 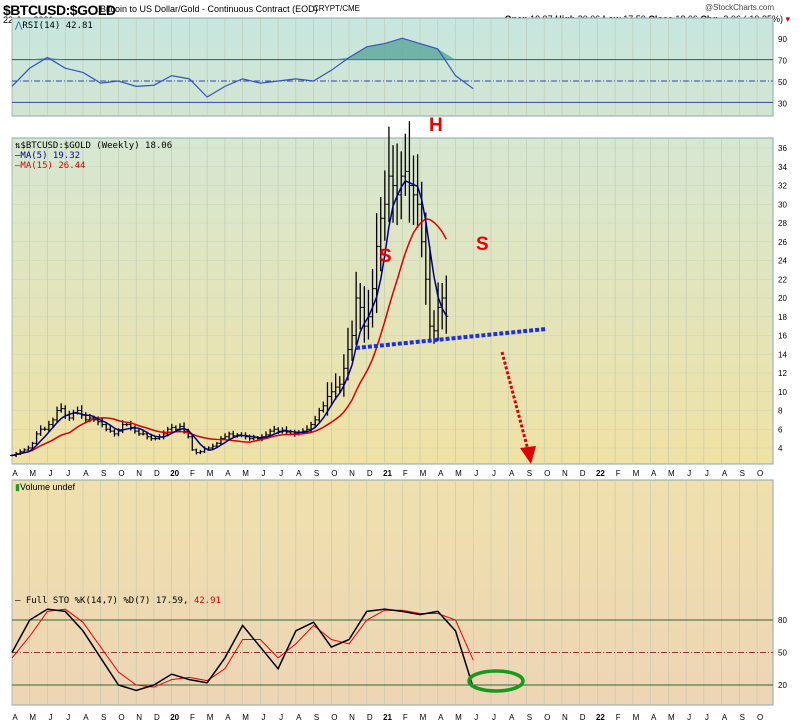 I want to click on rsi-label: ⋀RSI(14) 42.81, so click(x=54, y=26).